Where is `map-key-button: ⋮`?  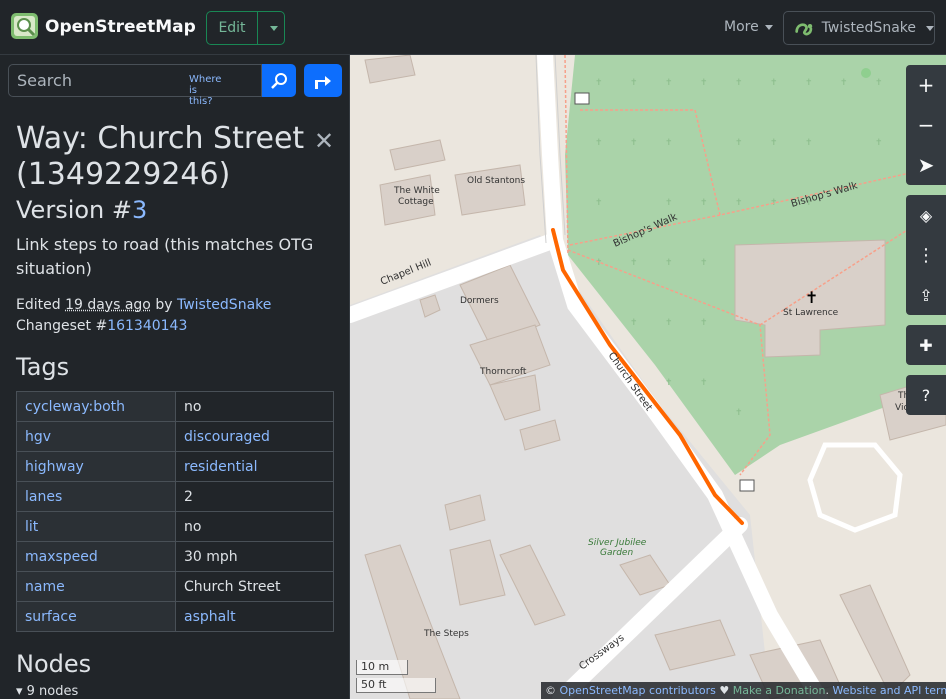 map-key-button: ⋮ is located at coordinates (926, 255).